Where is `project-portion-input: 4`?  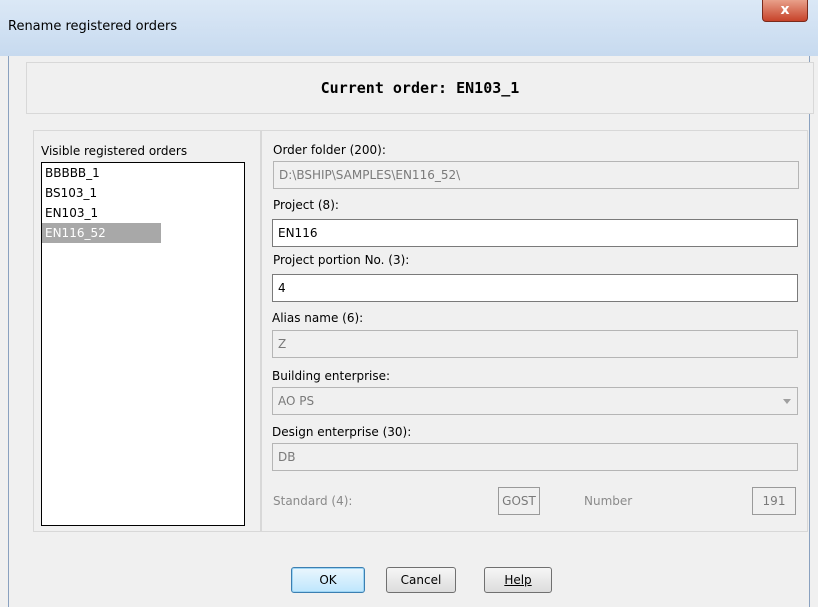 project-portion-input: 4 is located at coordinates (535, 288).